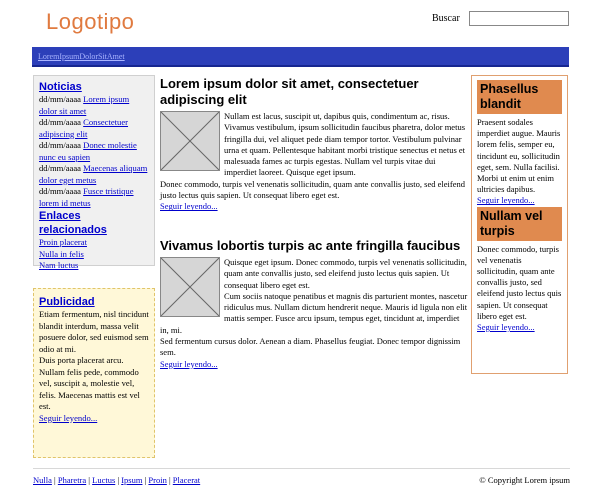 Image resolution: width=600 pixels, height=496 pixels. I want to click on noticias-heading: Noticias, so click(94, 87).